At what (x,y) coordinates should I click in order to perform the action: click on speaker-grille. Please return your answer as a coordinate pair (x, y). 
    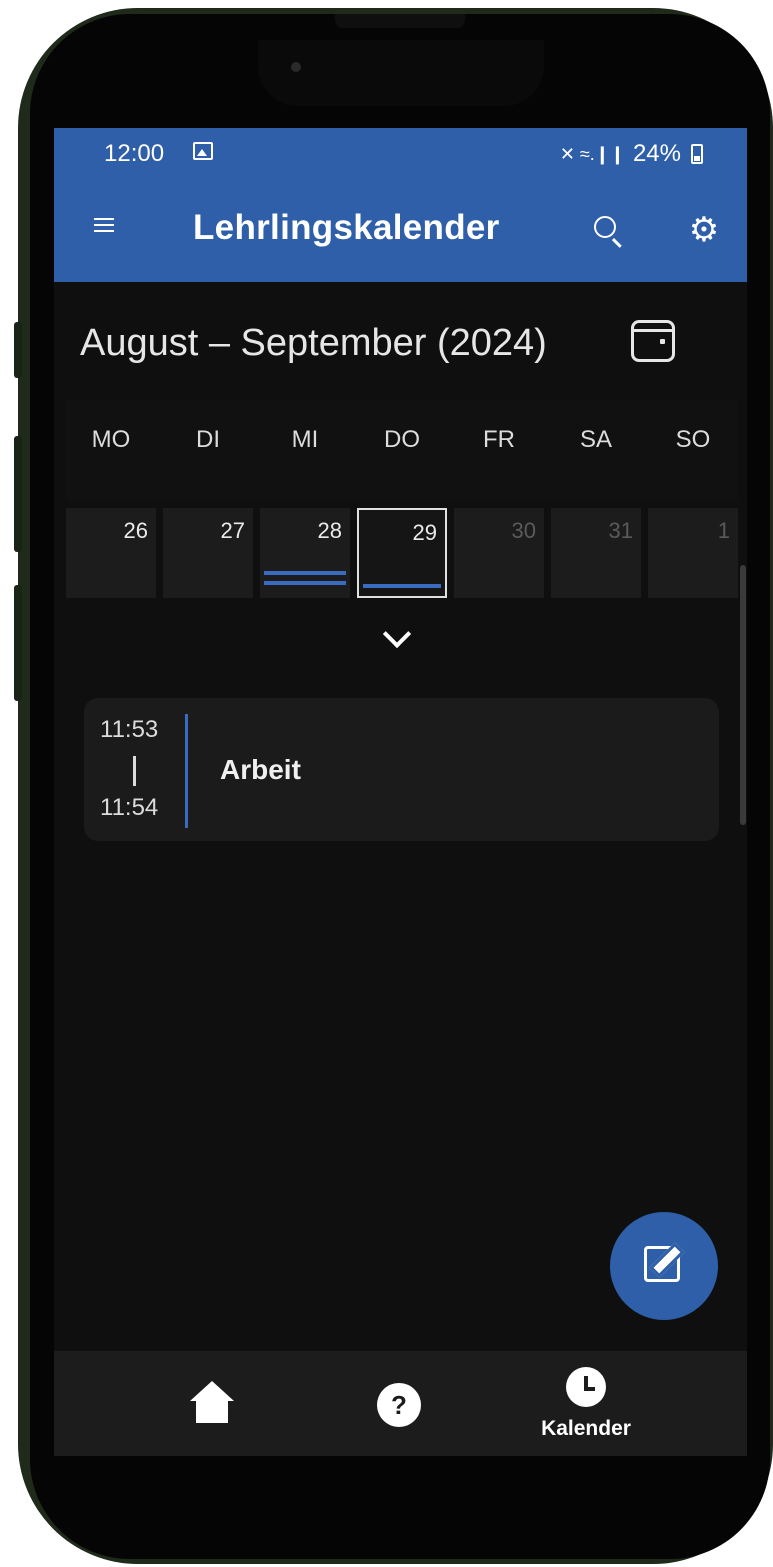
    Looking at the image, I should click on (400, 21).